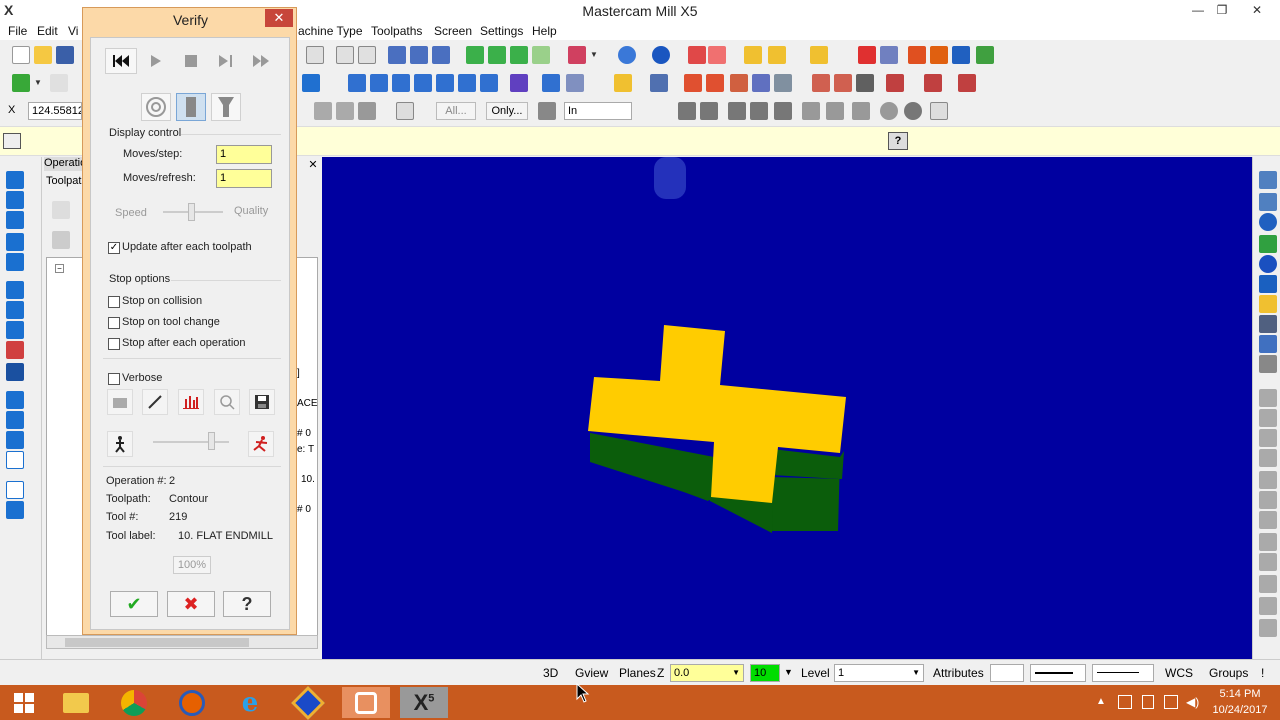 The image size is (1280, 720). I want to click on gview-button: Gview, so click(591, 673).